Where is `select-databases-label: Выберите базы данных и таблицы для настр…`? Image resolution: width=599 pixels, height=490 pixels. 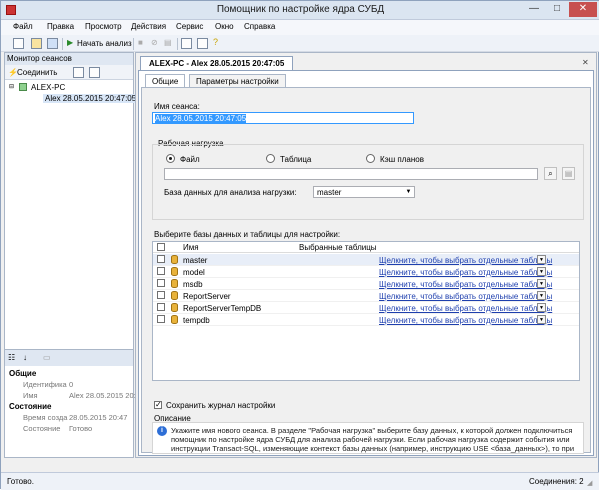 select-databases-label: Выберите базы данных и таблицы для настр… is located at coordinates (247, 234).